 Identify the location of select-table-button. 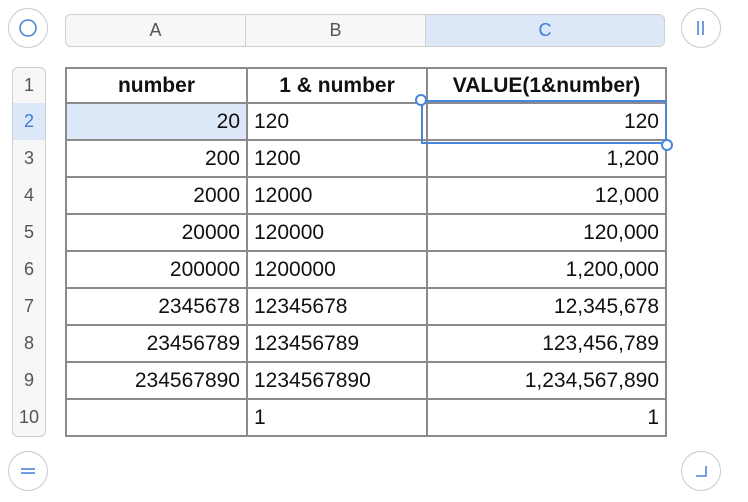
(28, 28).